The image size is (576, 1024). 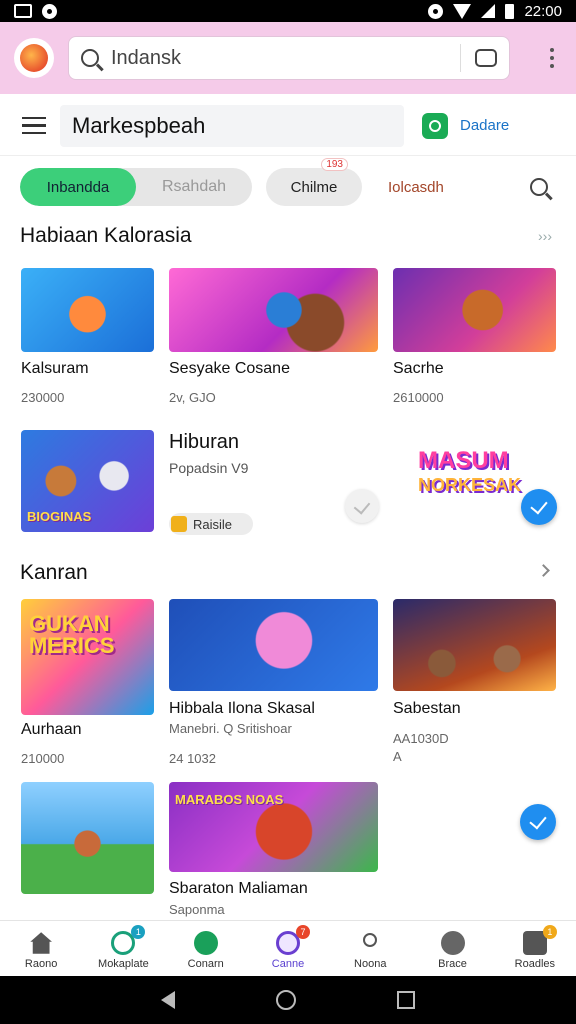 What do you see at coordinates (535, 948) in the screenshot?
I see `nav-item-roadles: 1 Roadles` at bounding box center [535, 948].